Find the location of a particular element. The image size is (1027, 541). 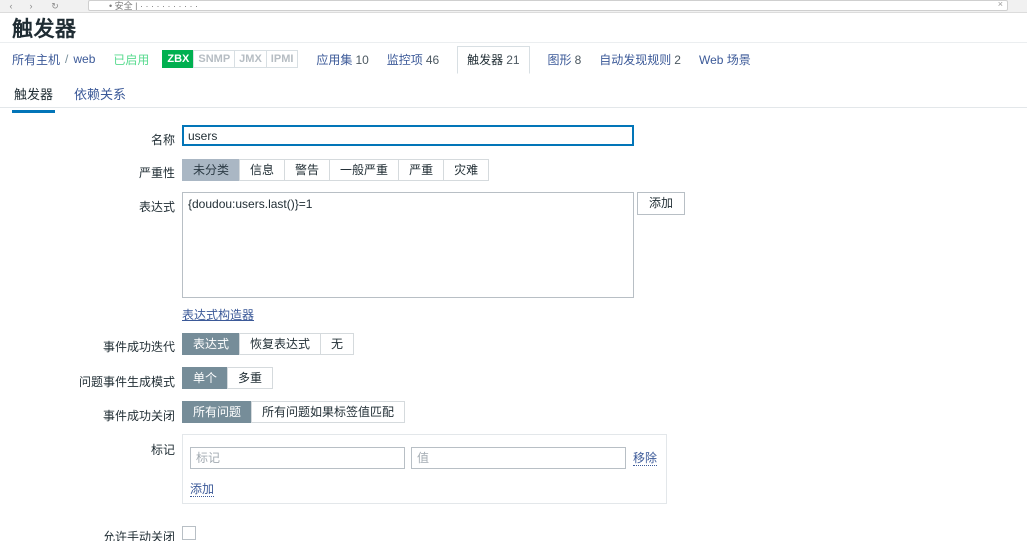

label-expression: 表达式 is located at coordinates (156, 207).